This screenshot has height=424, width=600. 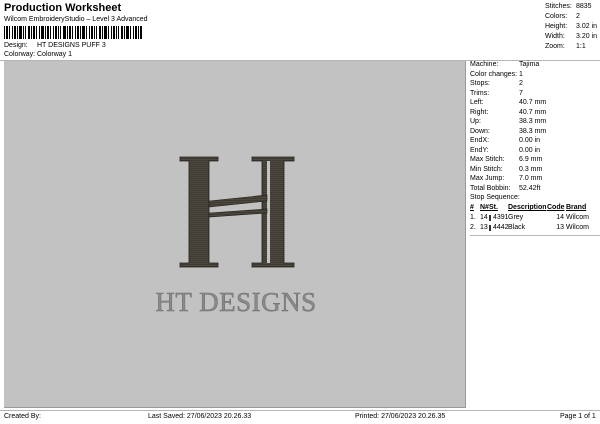 What do you see at coordinates (300, 410) in the screenshot?
I see `footer-divider` at bounding box center [300, 410].